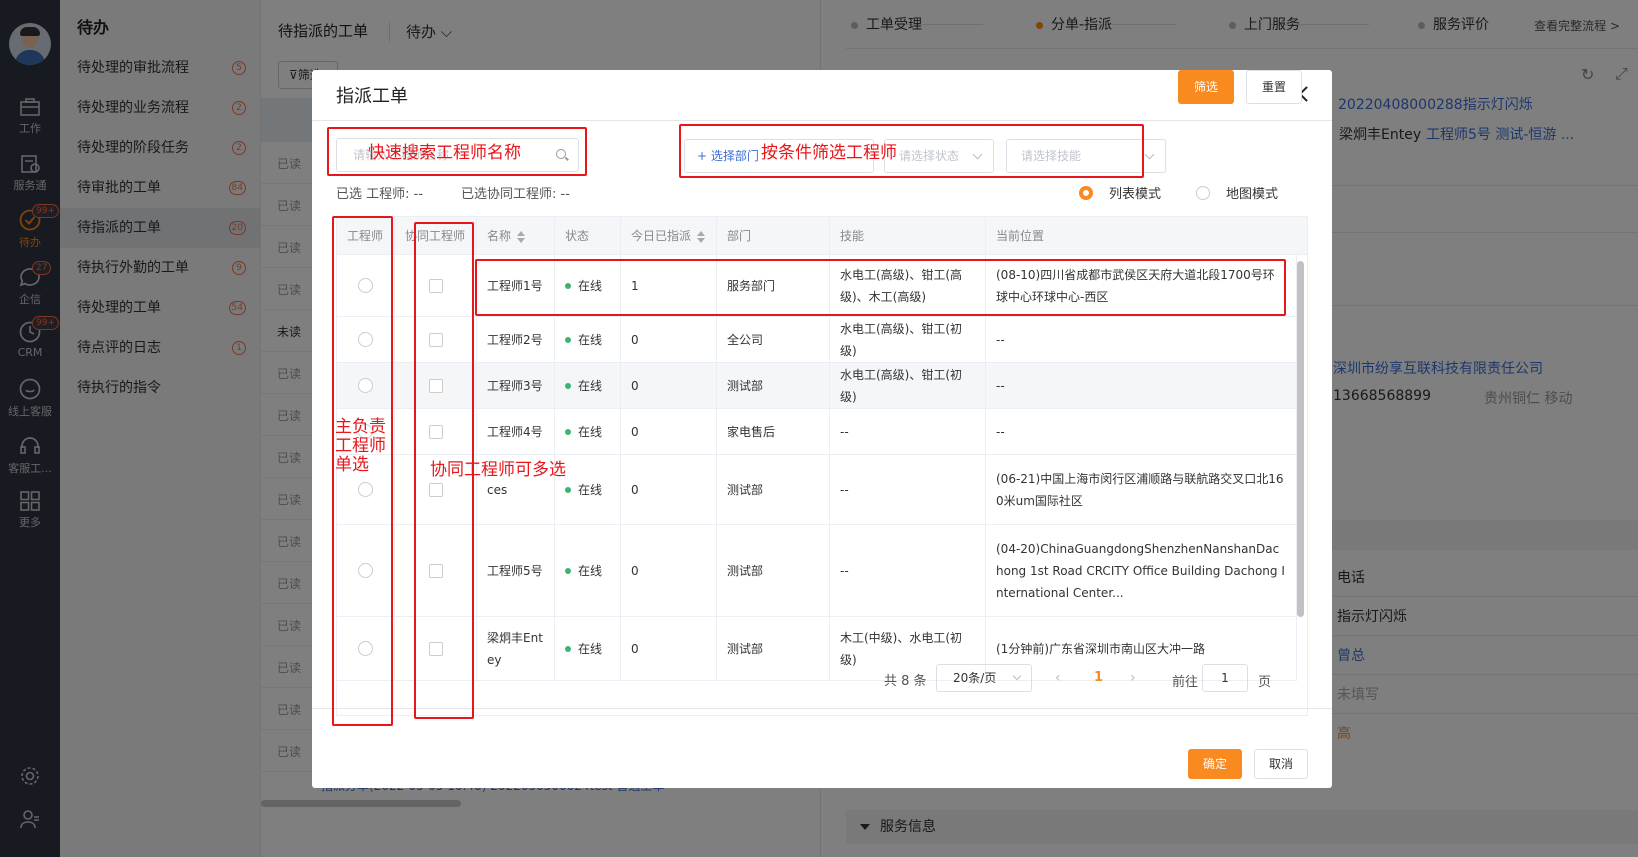  Describe the element at coordinates (1203, 193) in the screenshot. I see `radio-unchecked-icon` at that location.